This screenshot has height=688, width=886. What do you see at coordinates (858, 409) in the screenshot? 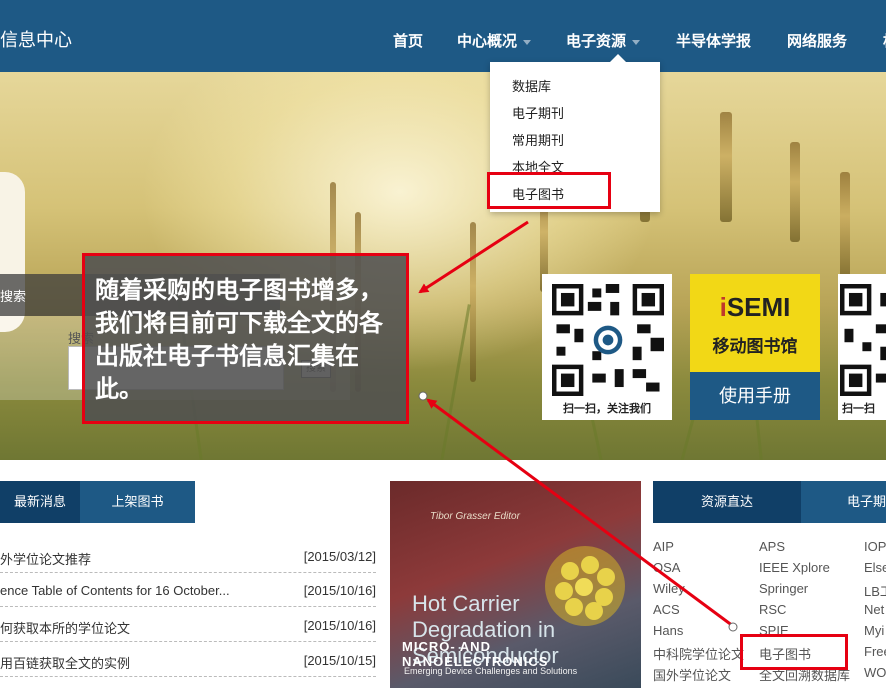
I see `qr-caption: 扫一扫` at bounding box center [858, 409].